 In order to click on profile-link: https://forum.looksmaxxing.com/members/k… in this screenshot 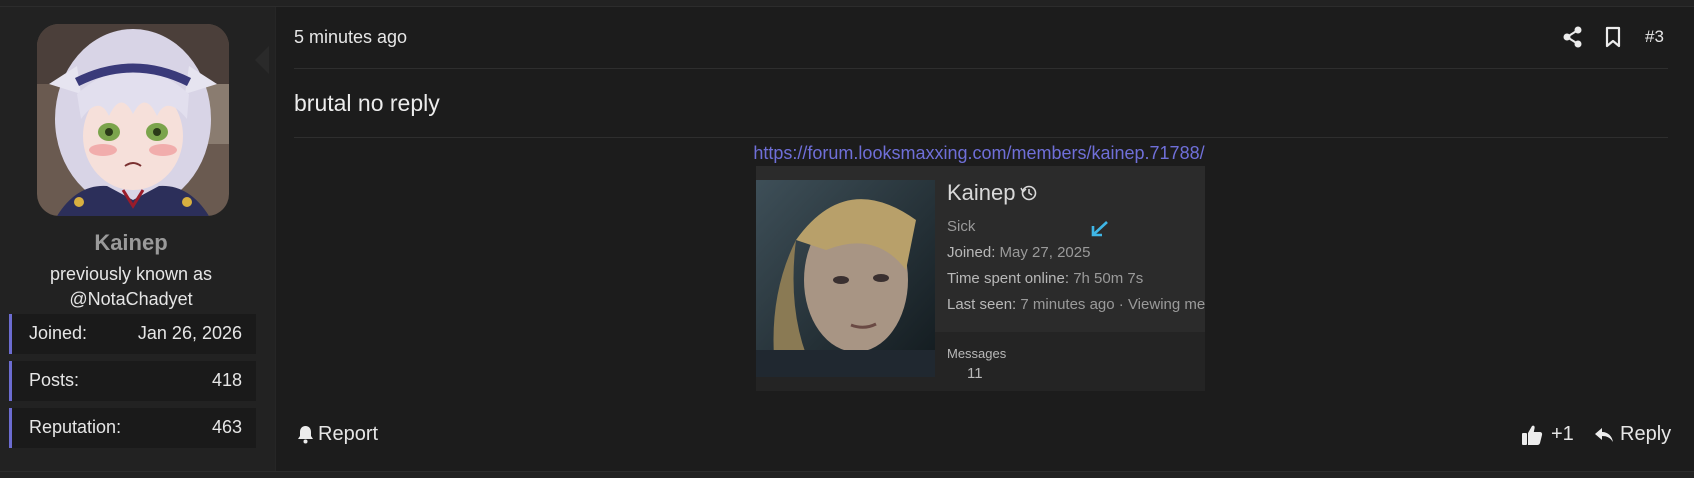, I will do `click(978, 153)`.